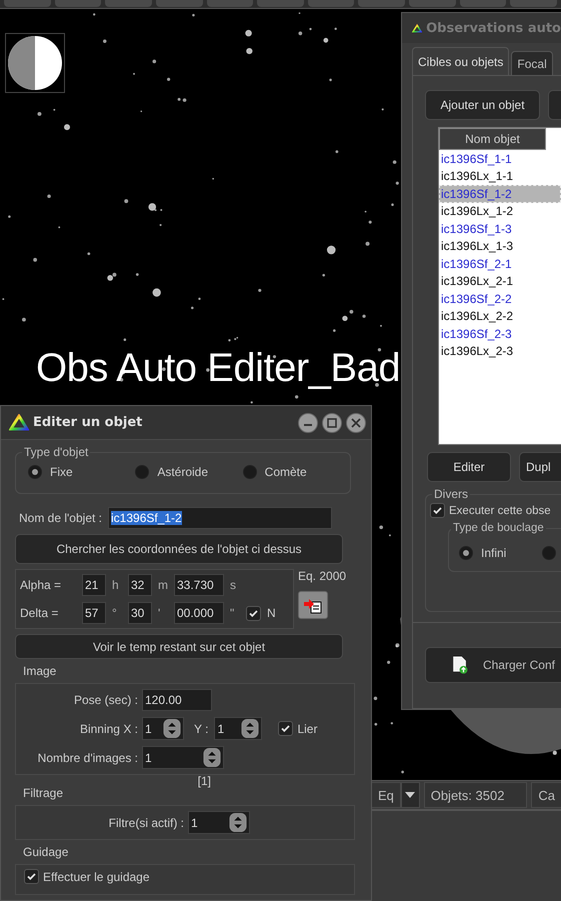 The width and height of the screenshot is (561, 901). I want to click on search-coordinates-button: Chercher les coordonnées de l'objet ci dessus, so click(179, 549).